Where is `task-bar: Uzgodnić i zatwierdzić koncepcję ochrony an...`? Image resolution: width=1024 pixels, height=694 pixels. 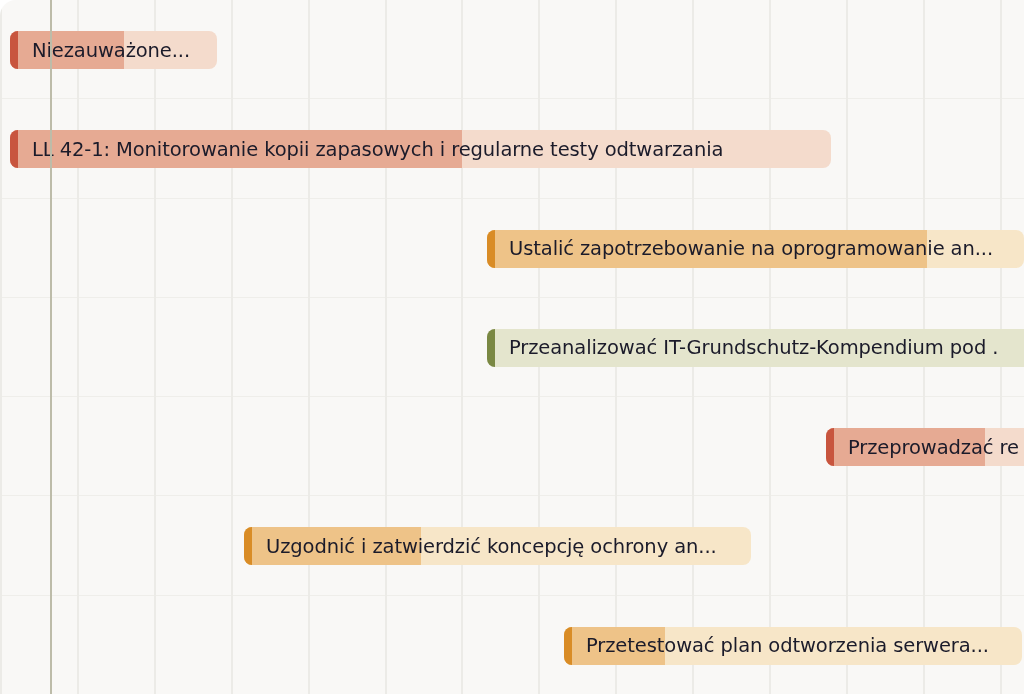 task-bar: Uzgodnić i zatwierdzić koncepcję ochrony an... is located at coordinates (497, 546).